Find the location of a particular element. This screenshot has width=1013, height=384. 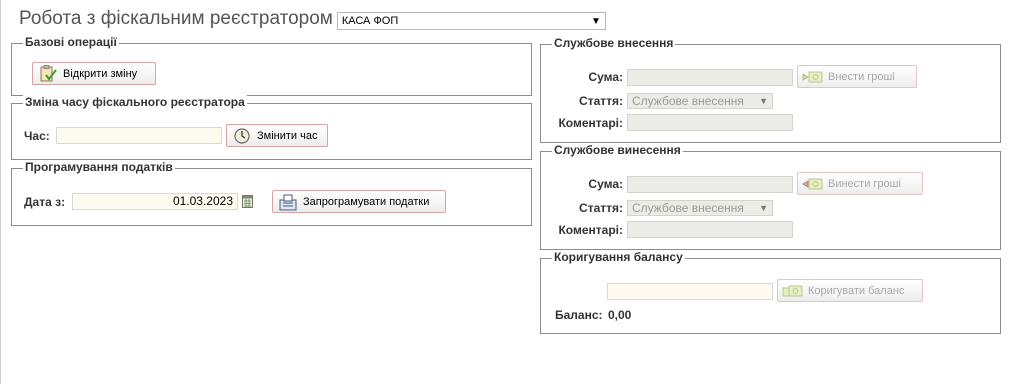

money-in-icon is located at coordinates (813, 77).